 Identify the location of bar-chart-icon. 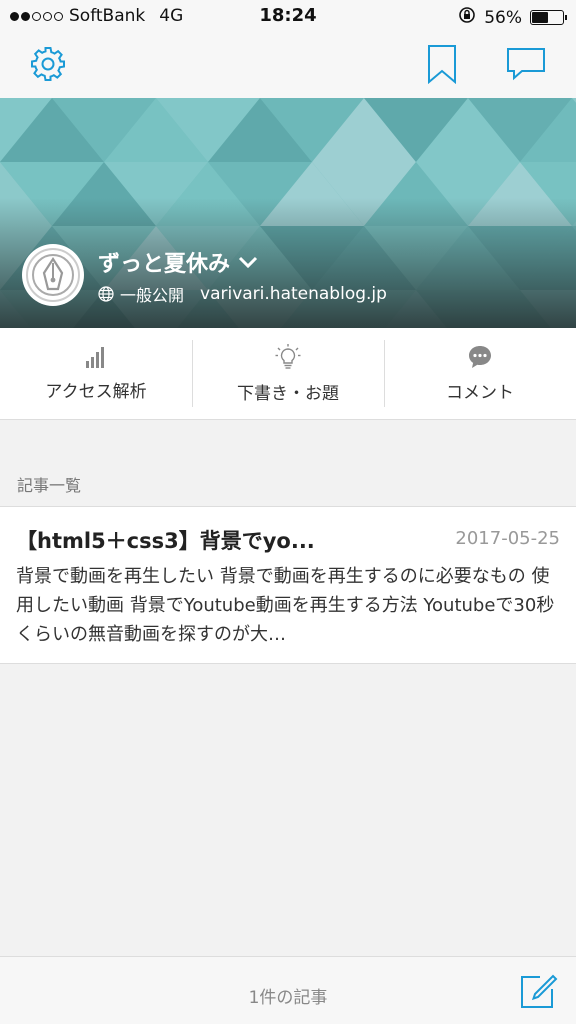
(95, 357).